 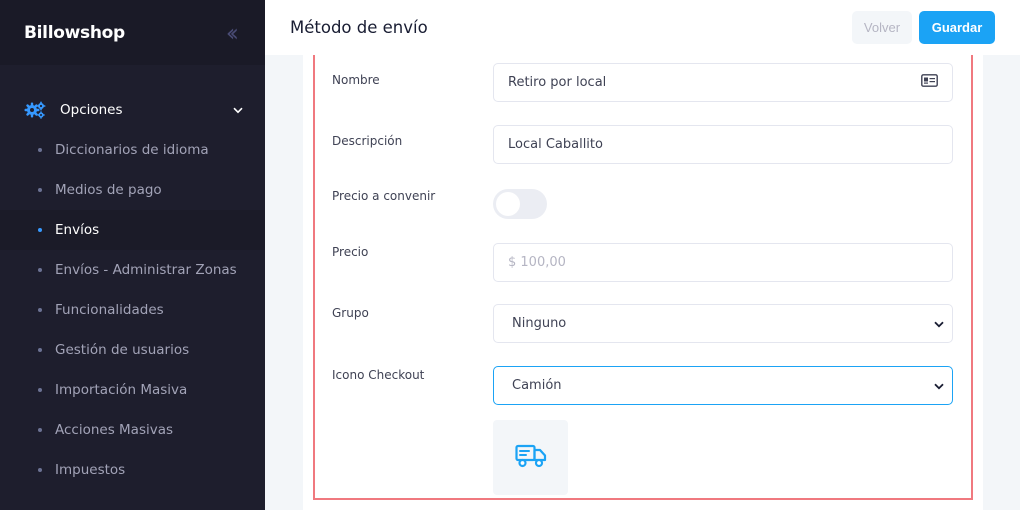 I want to click on precio-convenir-toggle, so click(x=520, y=204).